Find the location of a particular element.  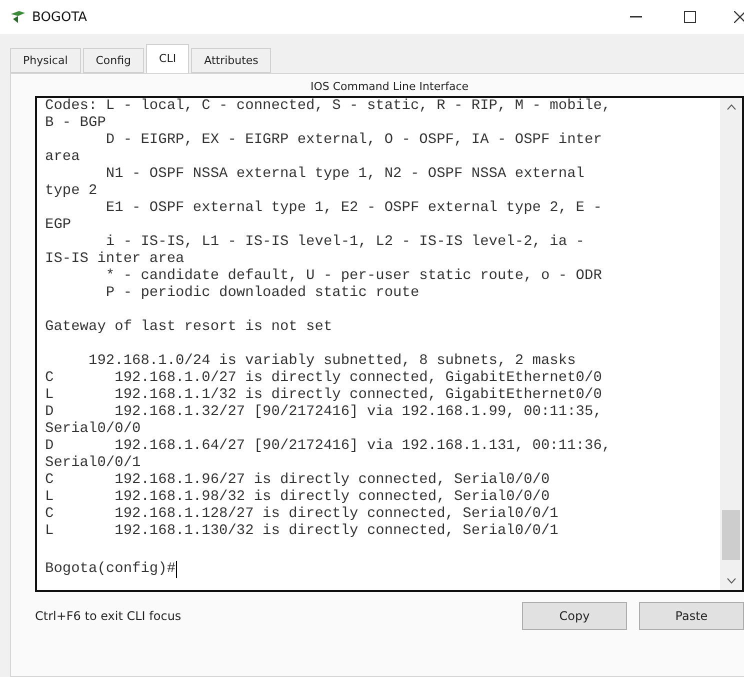

router-app-icon is located at coordinates (18, 17).